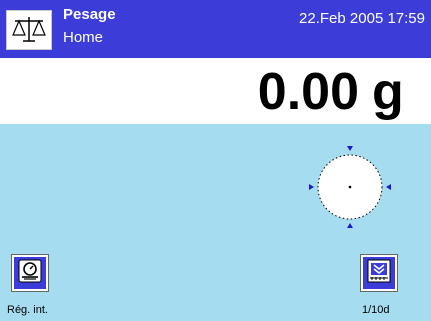  I want to click on internal-calibration-button, so click(30, 273).